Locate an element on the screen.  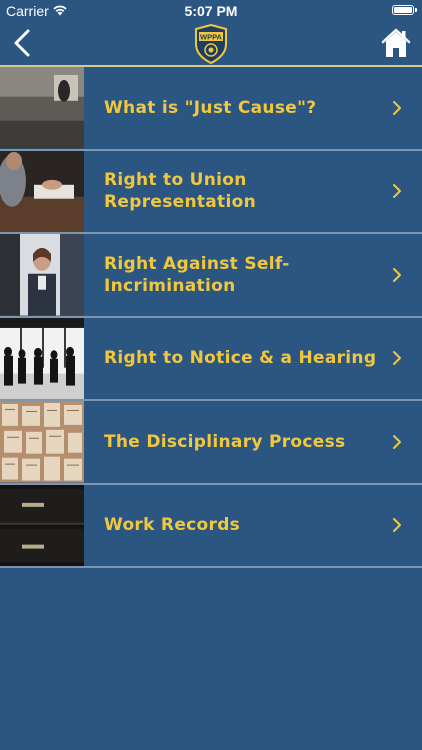
home-button is located at coordinates (396, 43).